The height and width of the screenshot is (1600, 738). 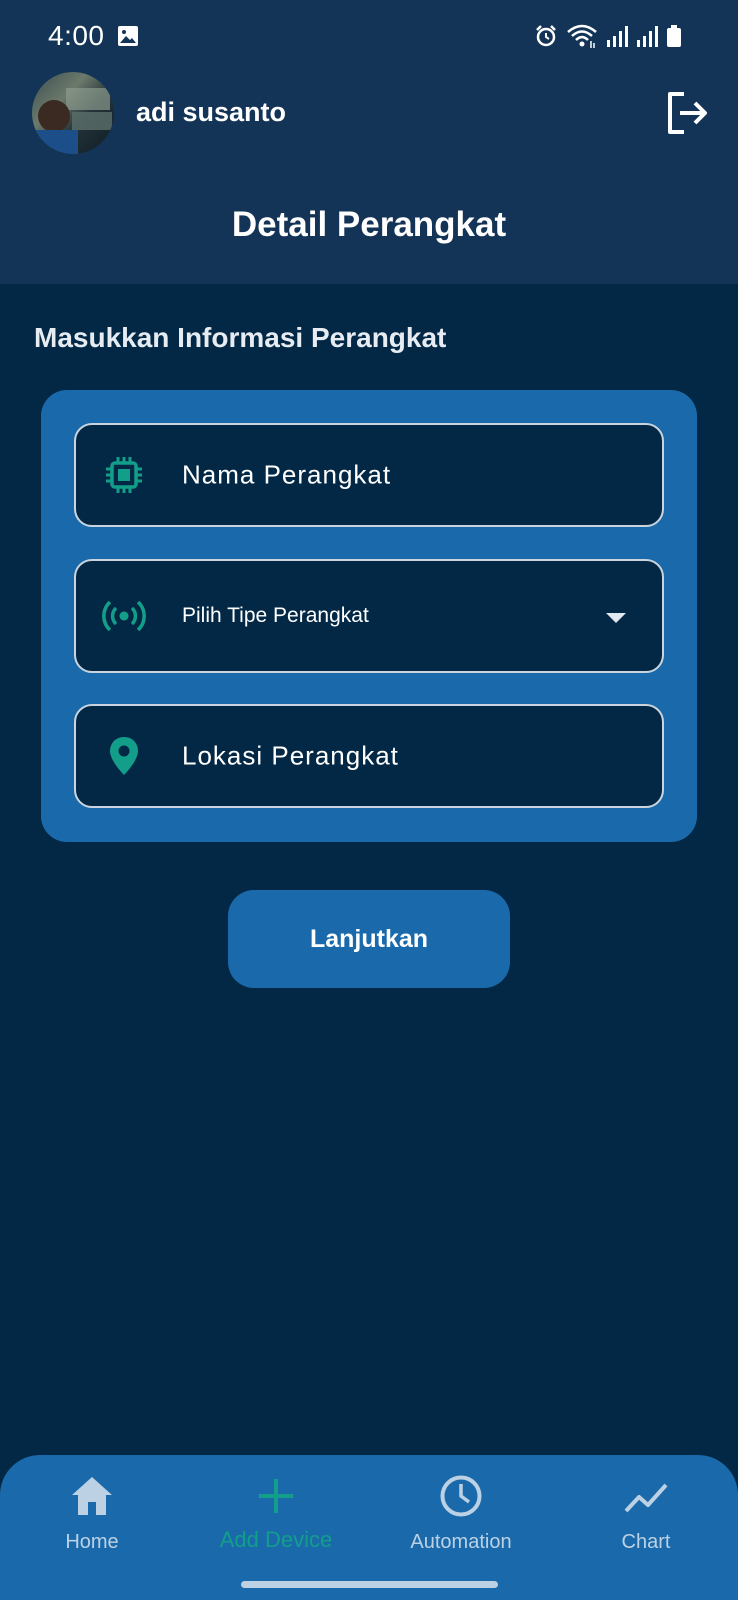 What do you see at coordinates (92, 1542) in the screenshot?
I see `nav-label-home: Home` at bounding box center [92, 1542].